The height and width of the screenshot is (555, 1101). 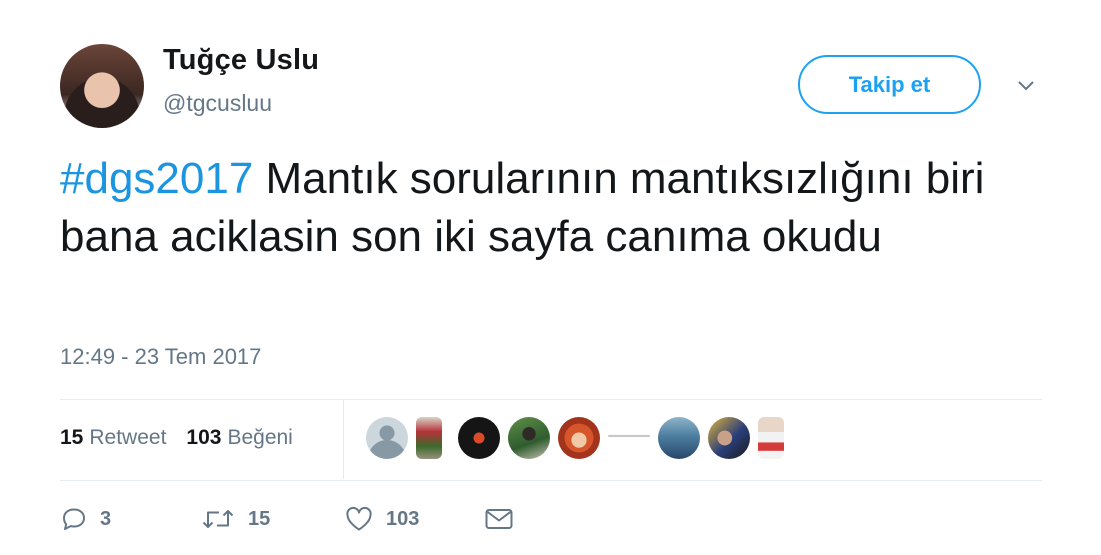 I want to click on retweet-stat: 15 Retweet, so click(x=113, y=438).